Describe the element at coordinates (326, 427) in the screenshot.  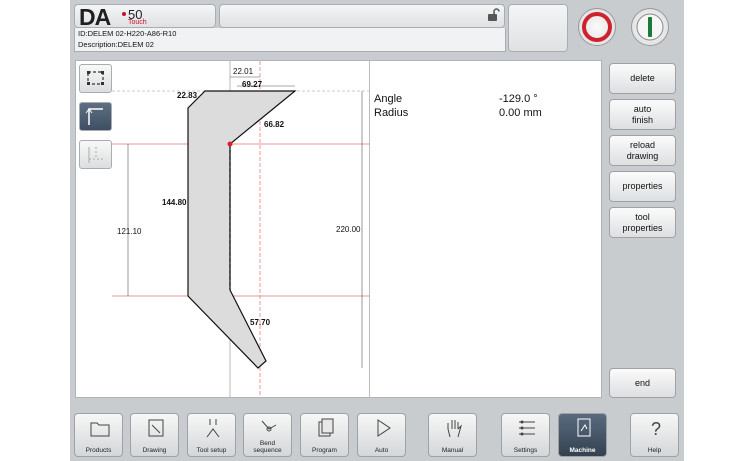
I see `pages-icon` at that location.